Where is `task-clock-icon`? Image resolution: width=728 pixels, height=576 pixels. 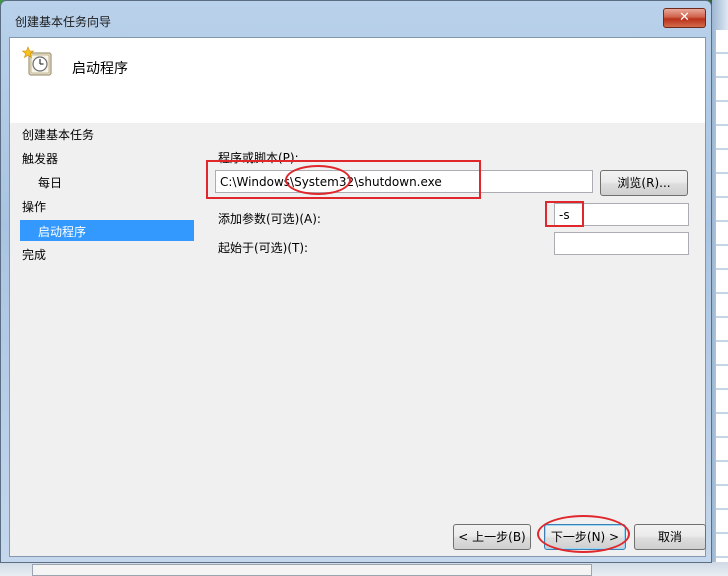 task-clock-icon is located at coordinates (37, 61).